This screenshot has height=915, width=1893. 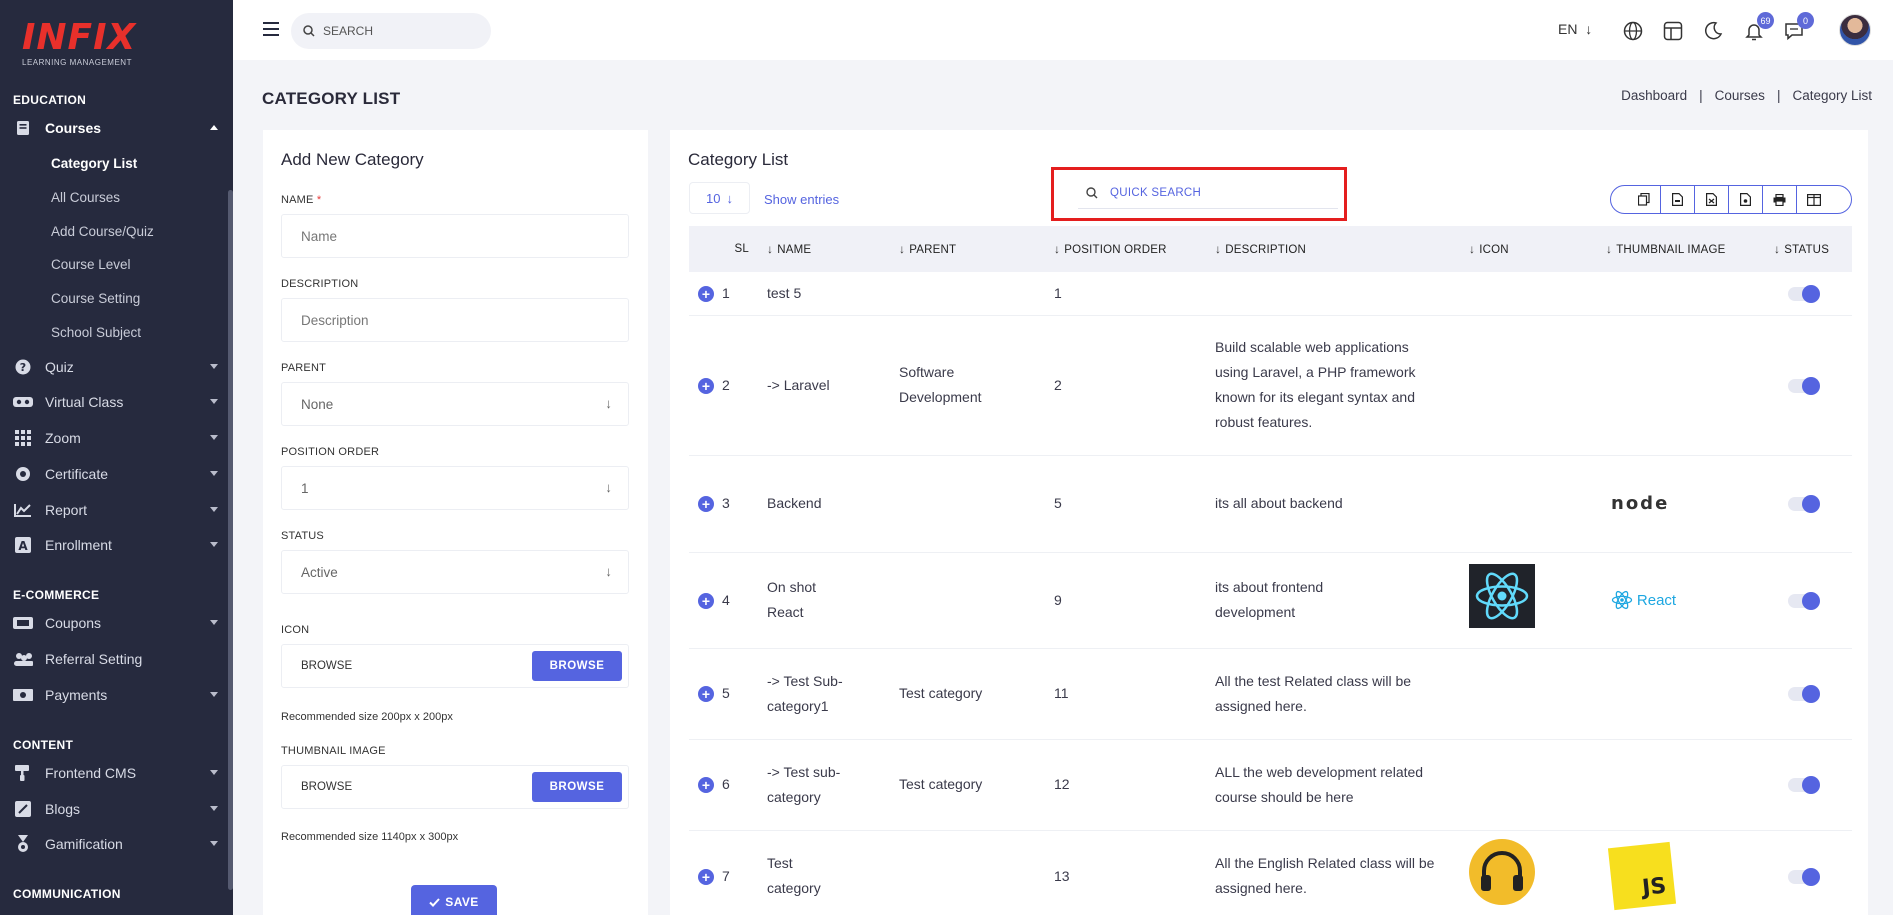 I want to click on save-button: SAVE, so click(x=454, y=900).